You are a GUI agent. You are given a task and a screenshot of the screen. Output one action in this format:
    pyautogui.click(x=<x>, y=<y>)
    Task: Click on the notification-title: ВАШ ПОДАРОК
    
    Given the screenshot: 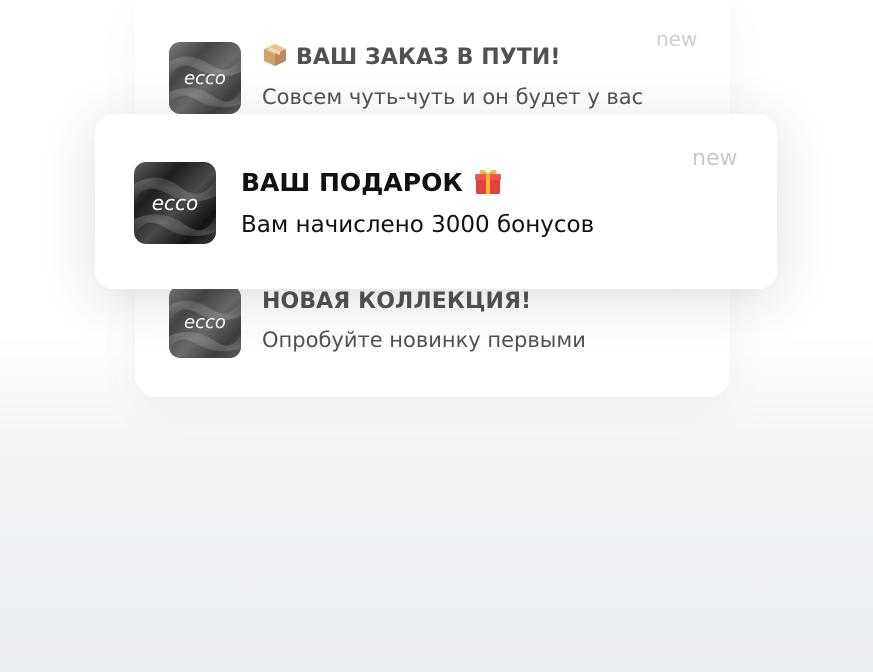 What is the action you would take?
    pyautogui.click(x=372, y=183)
    